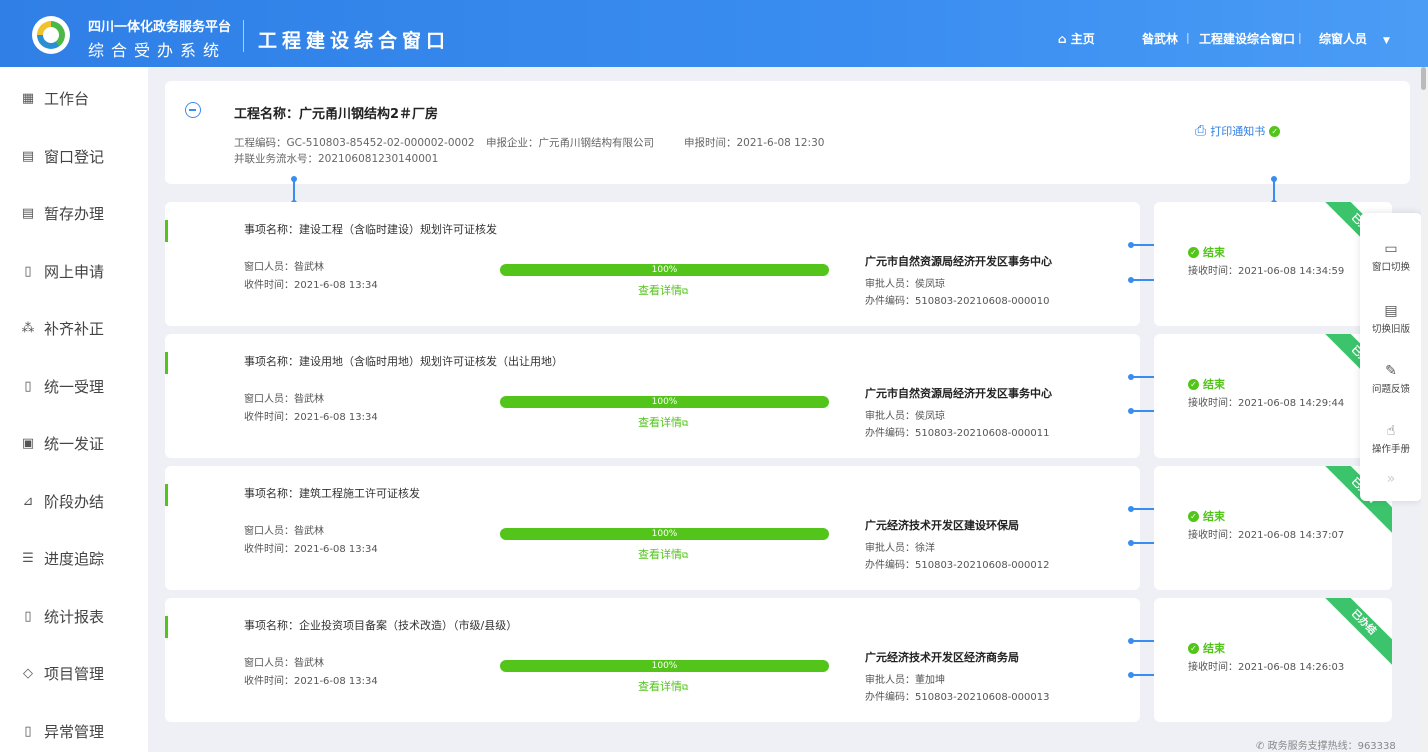 This screenshot has width=1428, height=752. I want to click on task-name: 事项名称：建设工程（含临时建设）规划许可证核发, so click(370, 229).